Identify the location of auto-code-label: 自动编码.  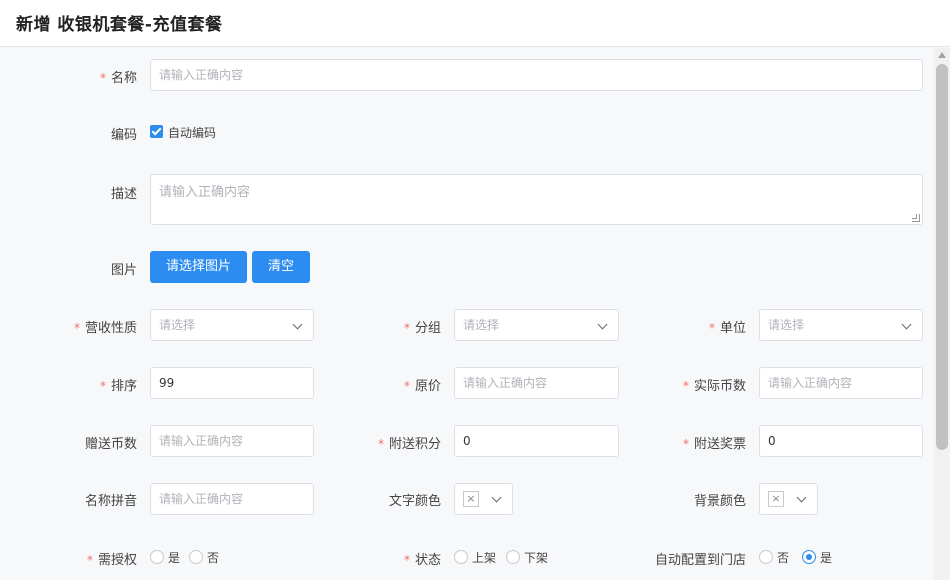
(192, 133).